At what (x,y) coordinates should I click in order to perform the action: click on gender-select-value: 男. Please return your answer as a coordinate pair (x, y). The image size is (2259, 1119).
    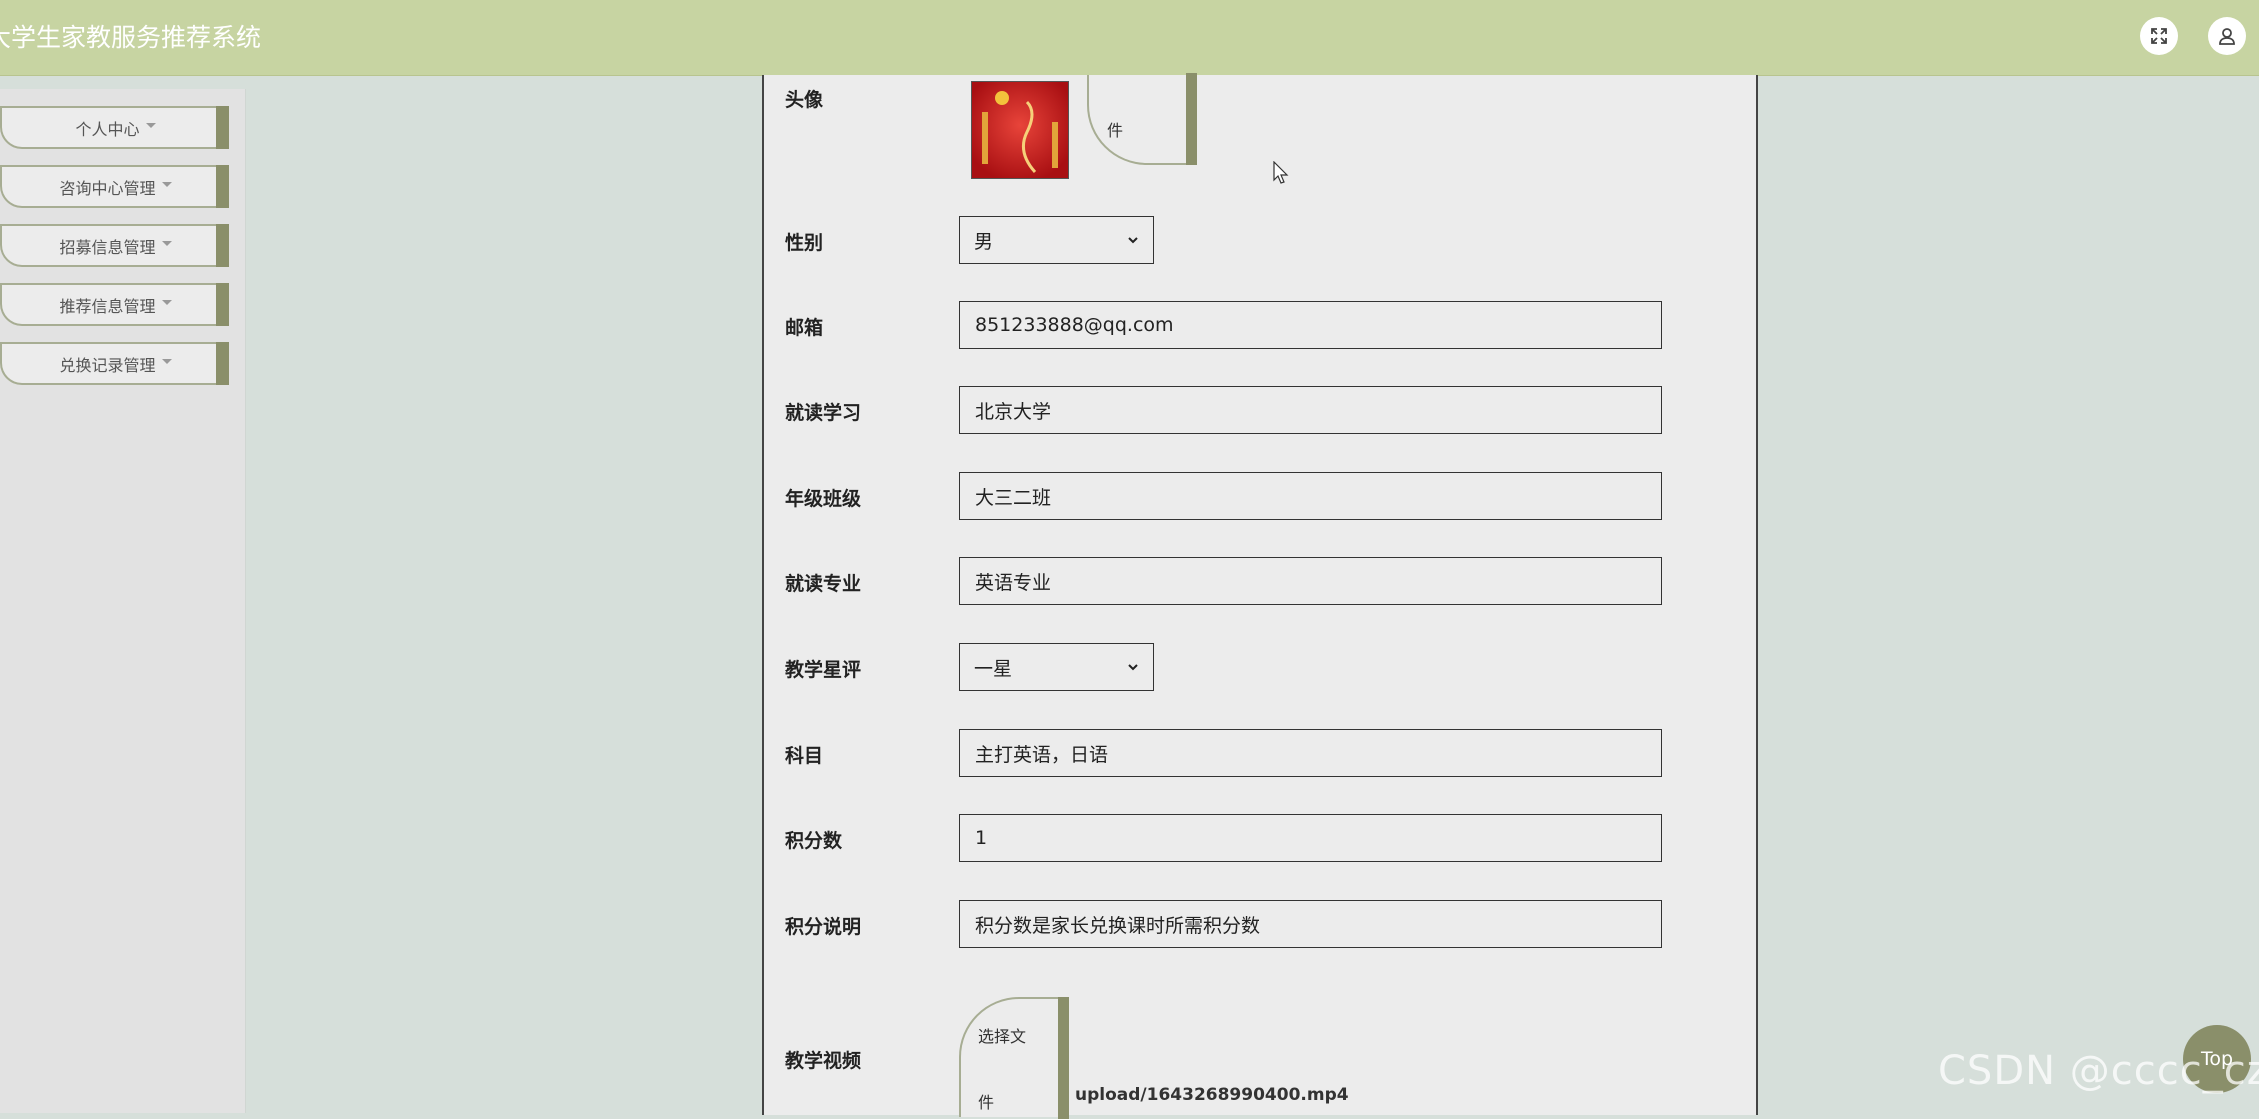
    Looking at the image, I should click on (984, 241).